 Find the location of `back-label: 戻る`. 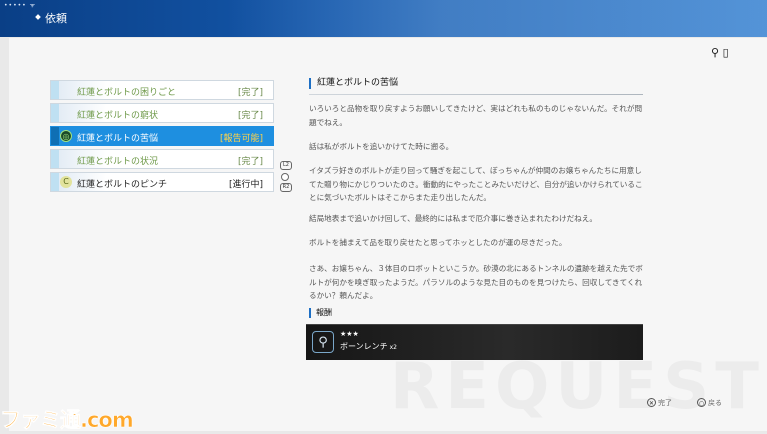

back-label: 戻る is located at coordinates (715, 403).